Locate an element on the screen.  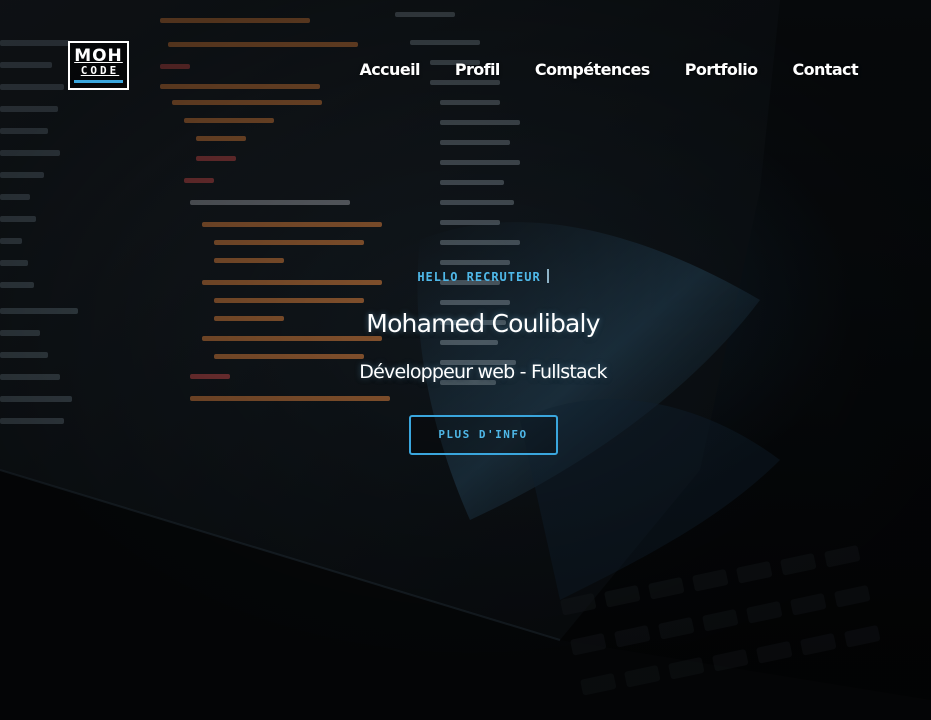
logo-underline is located at coordinates (98, 81).